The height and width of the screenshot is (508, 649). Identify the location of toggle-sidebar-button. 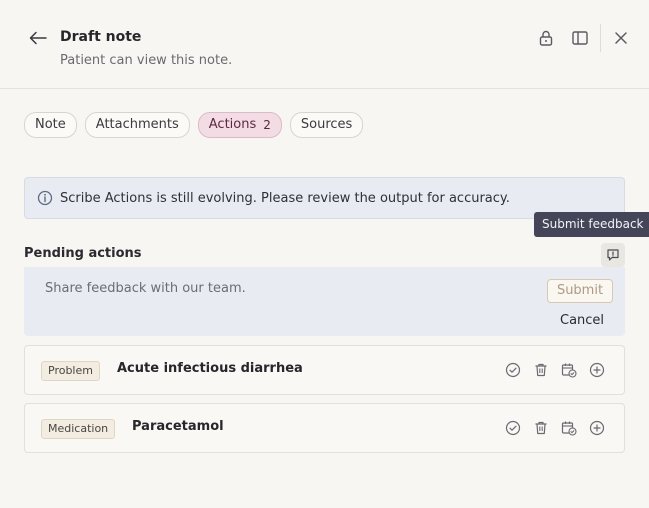
(580, 38).